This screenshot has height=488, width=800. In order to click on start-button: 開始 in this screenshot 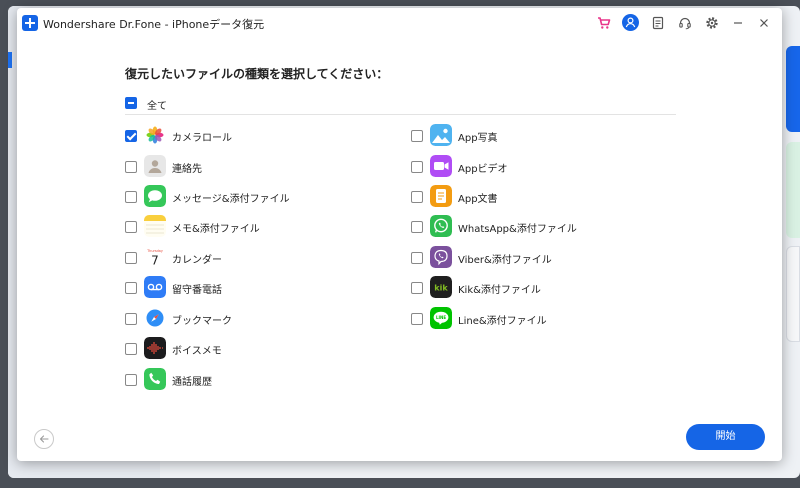, I will do `click(725, 437)`.